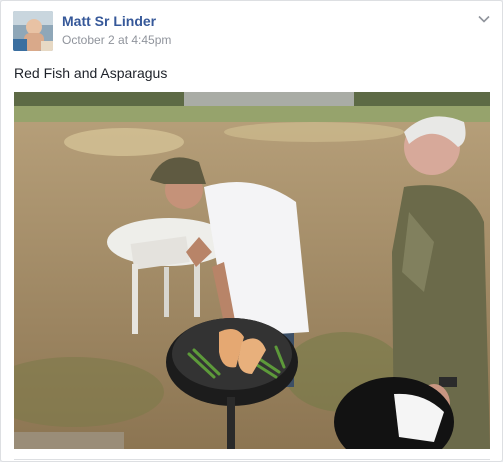 The image size is (503, 462). I want to click on chevron-down-icon, so click(484, 19).